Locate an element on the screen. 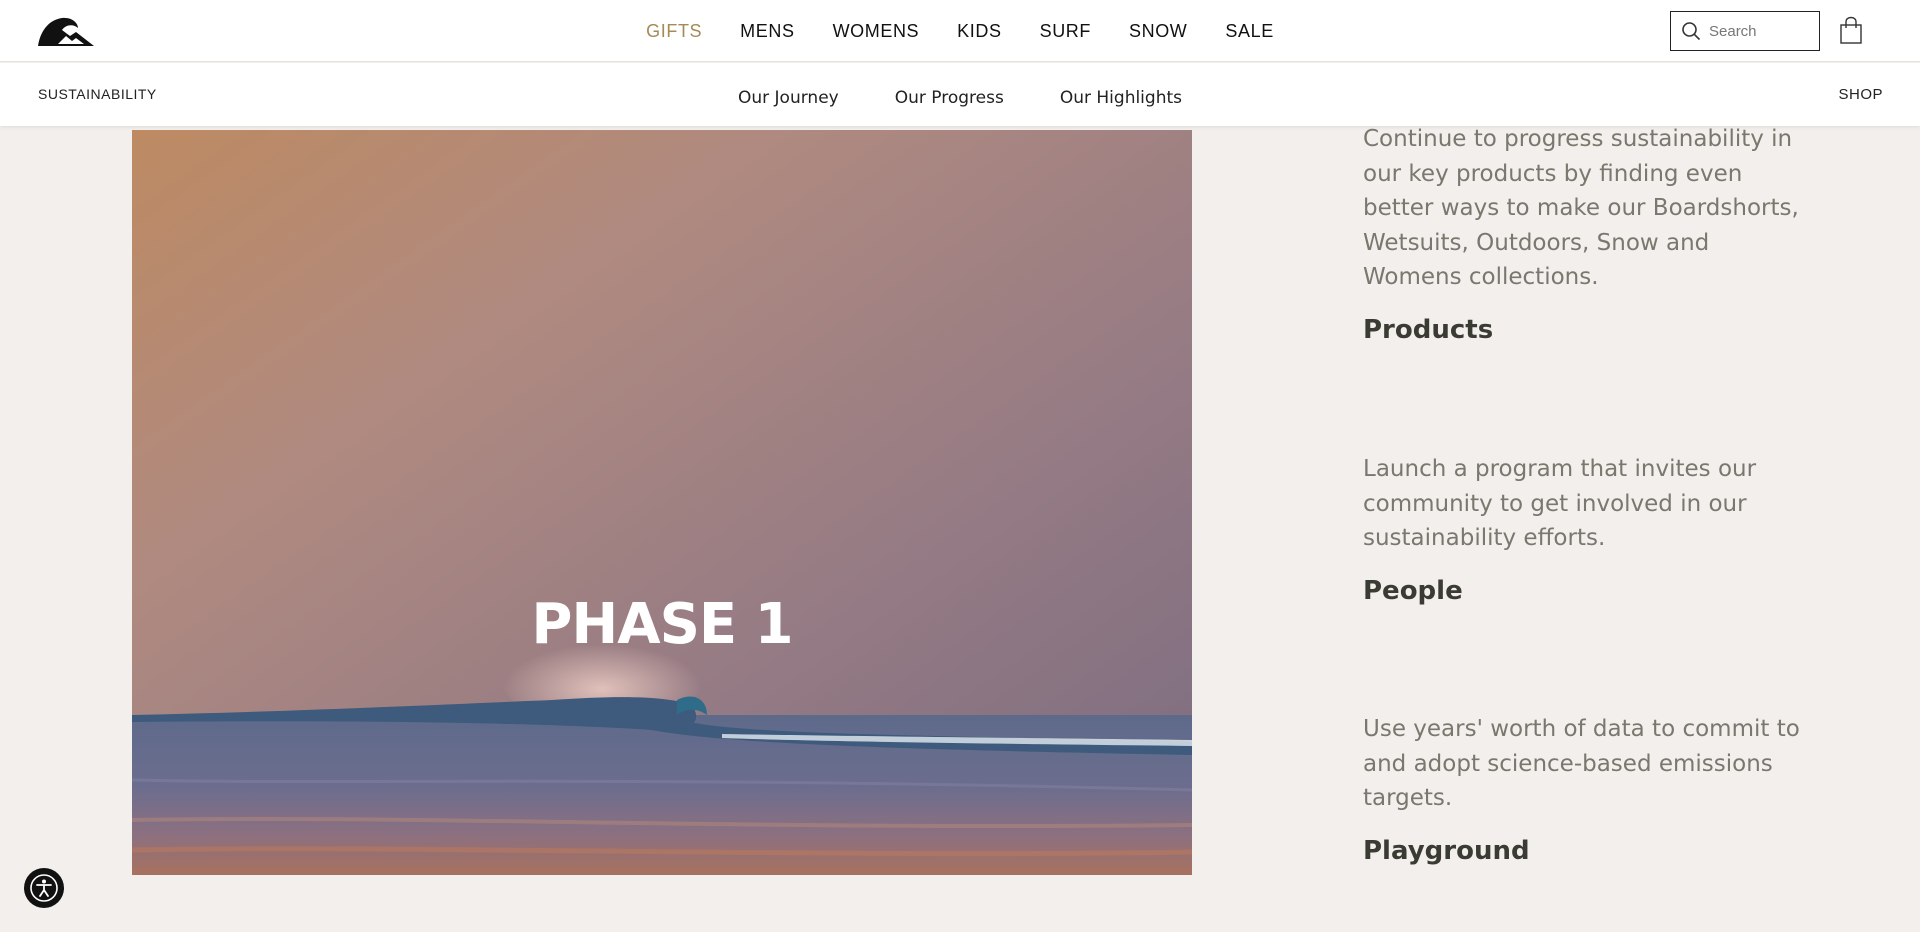 The image size is (1920, 932). main-nav: GIFTS MENS WOMENS KIDS SURF SNOW SALE is located at coordinates (960, 31).